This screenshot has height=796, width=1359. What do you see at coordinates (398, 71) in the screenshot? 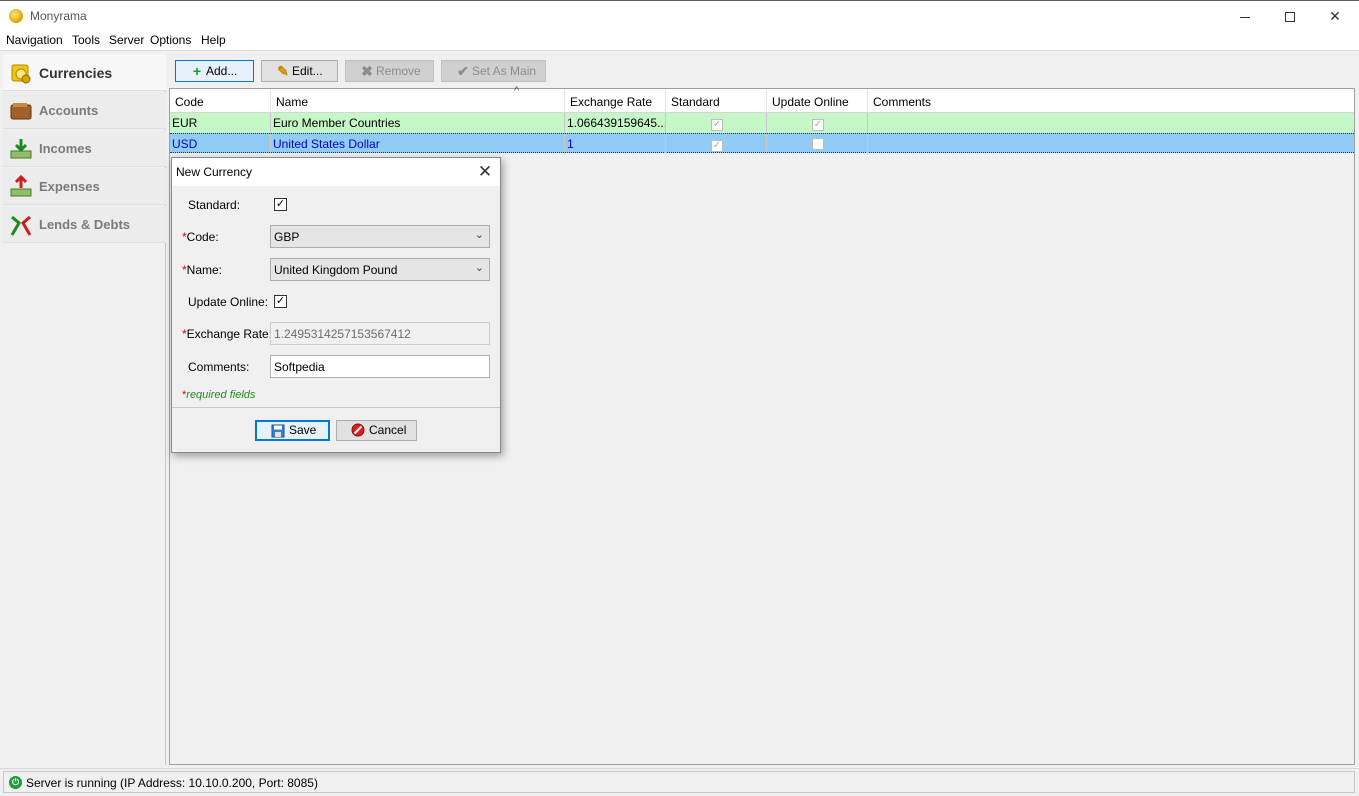
I see `remove-button-label: Remove` at bounding box center [398, 71].